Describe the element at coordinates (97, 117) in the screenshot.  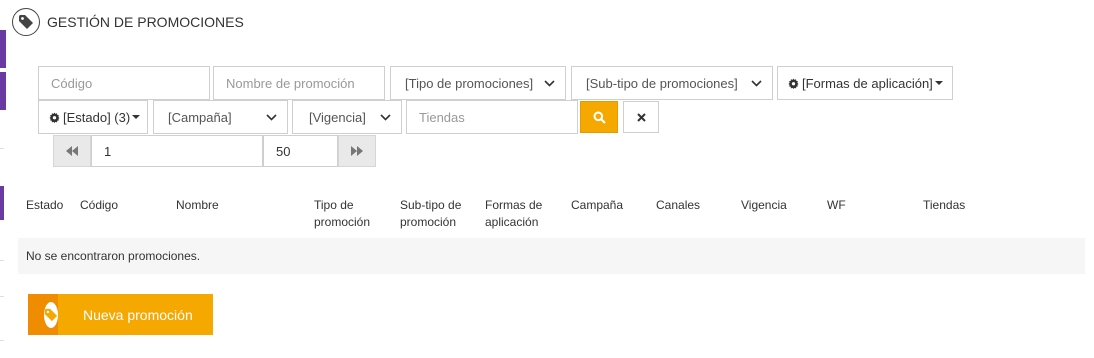
I see `estado-dropdown-label: [Estado] (3)` at that location.